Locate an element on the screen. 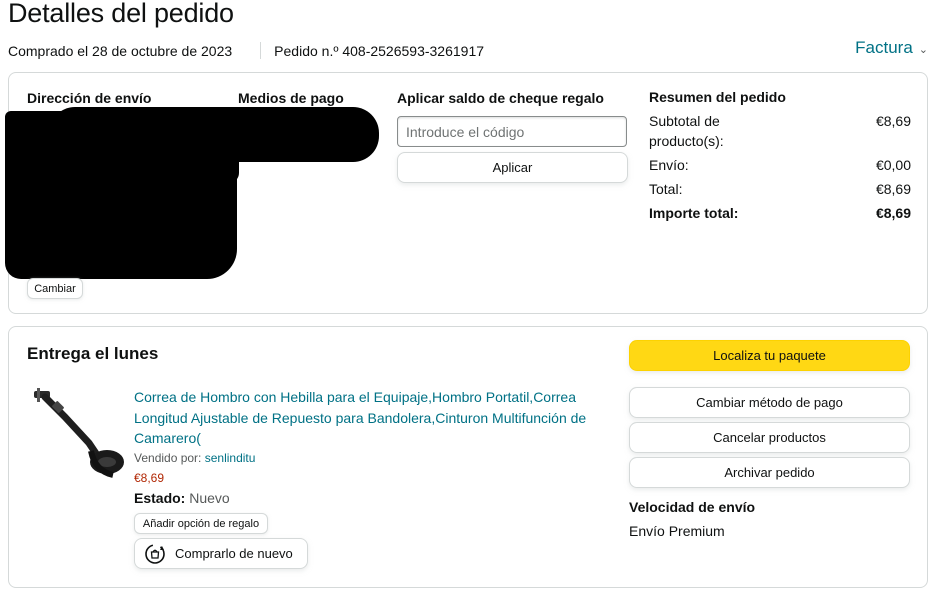 The height and width of the screenshot is (599, 940). order-date: Comprado el 28 de octubre de 2023 is located at coordinates (120, 50).